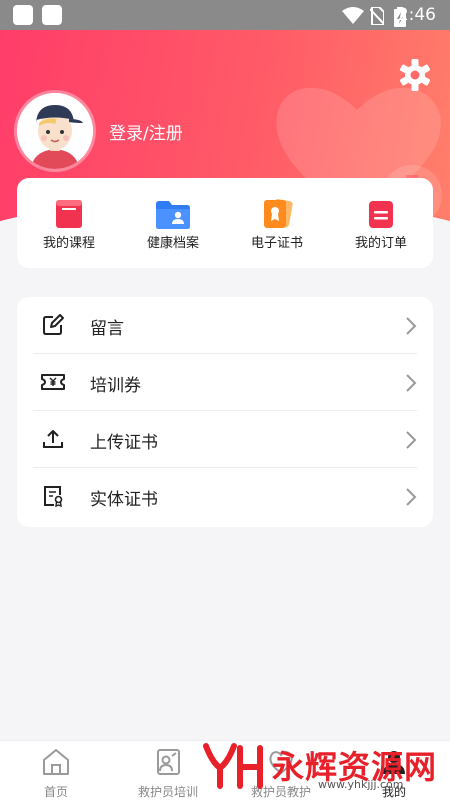 Image resolution: width=450 pixels, height=801 pixels. I want to click on no-sim-icon, so click(377, 16).